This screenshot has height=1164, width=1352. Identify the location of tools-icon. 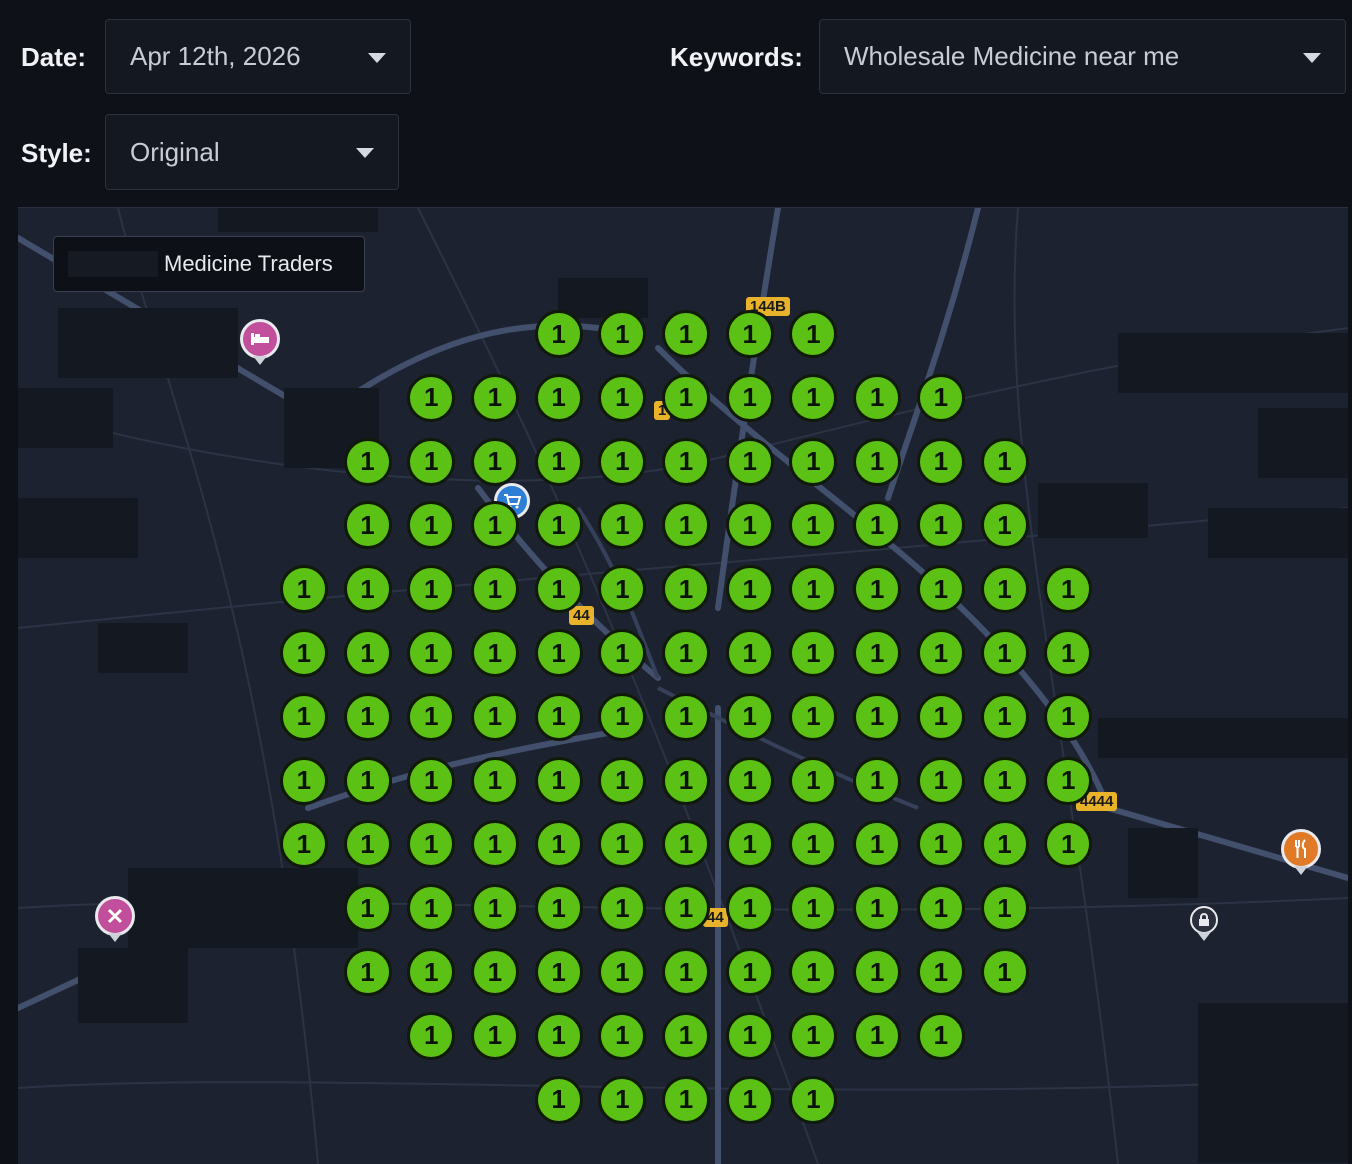
(115, 919).